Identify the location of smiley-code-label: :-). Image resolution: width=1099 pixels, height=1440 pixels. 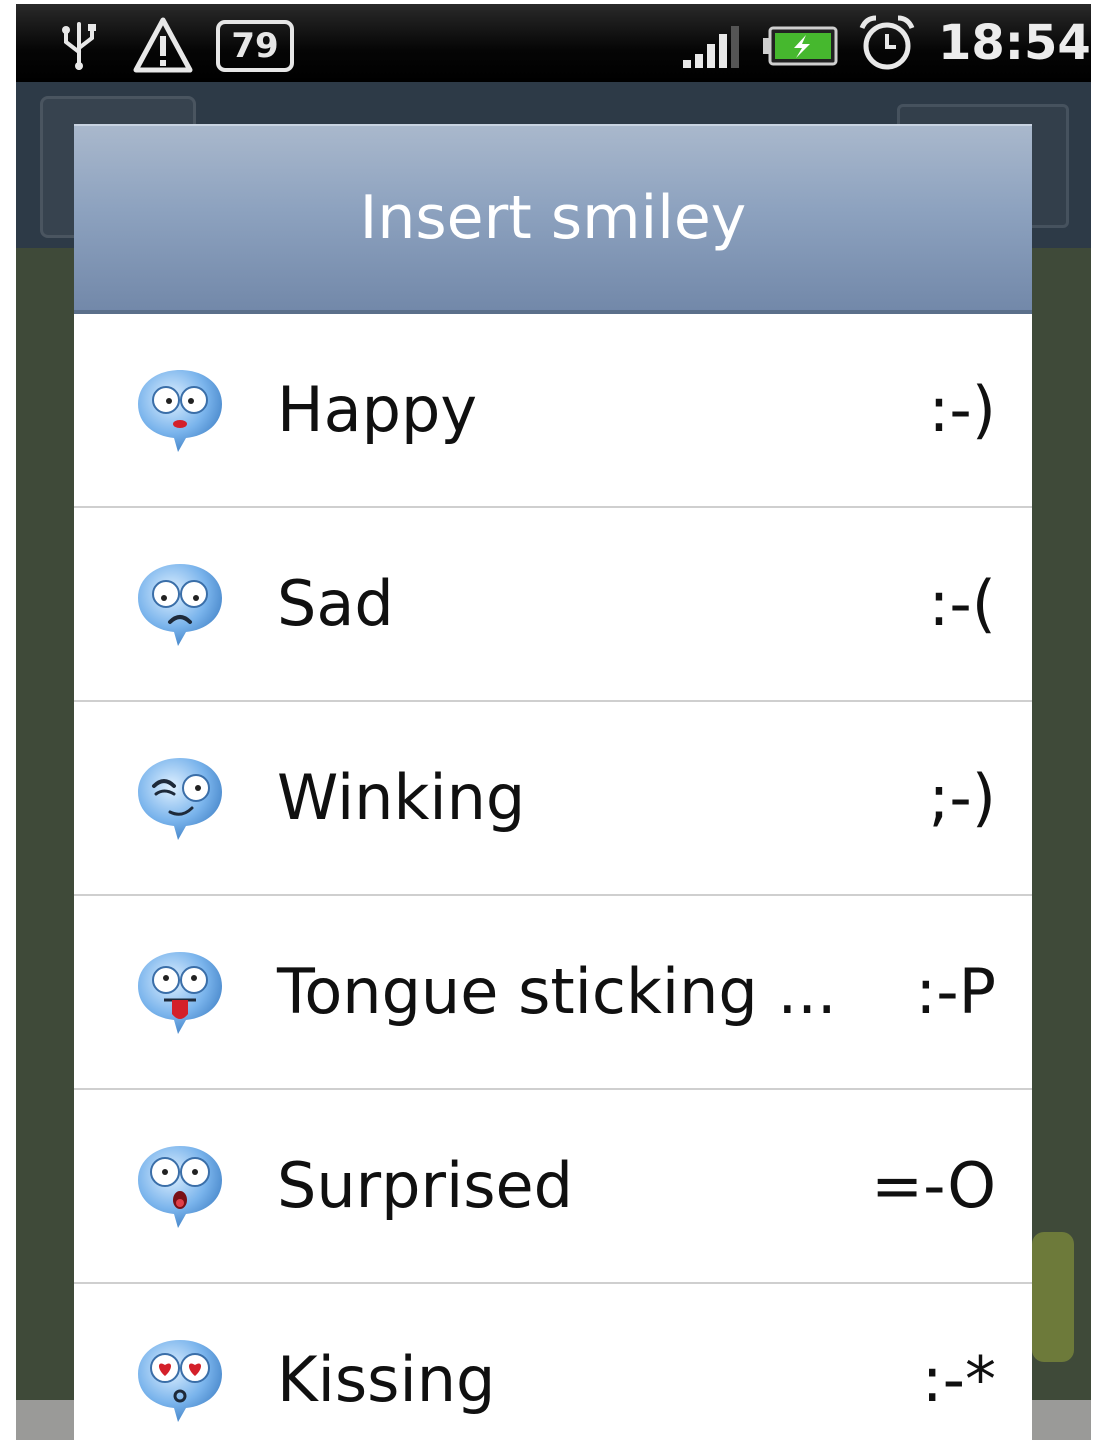
(962, 409).